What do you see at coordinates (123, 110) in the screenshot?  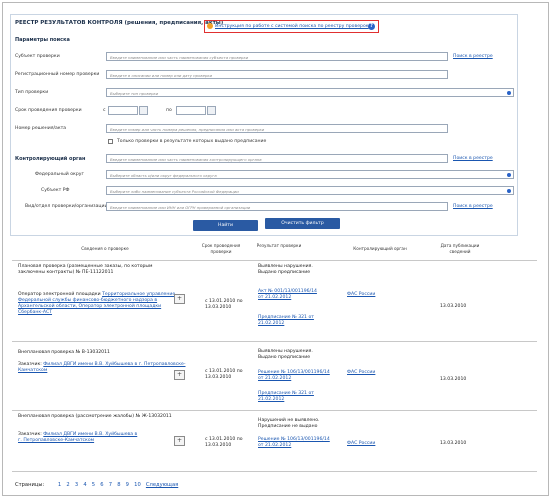 I see `period-from-input` at bounding box center [123, 110].